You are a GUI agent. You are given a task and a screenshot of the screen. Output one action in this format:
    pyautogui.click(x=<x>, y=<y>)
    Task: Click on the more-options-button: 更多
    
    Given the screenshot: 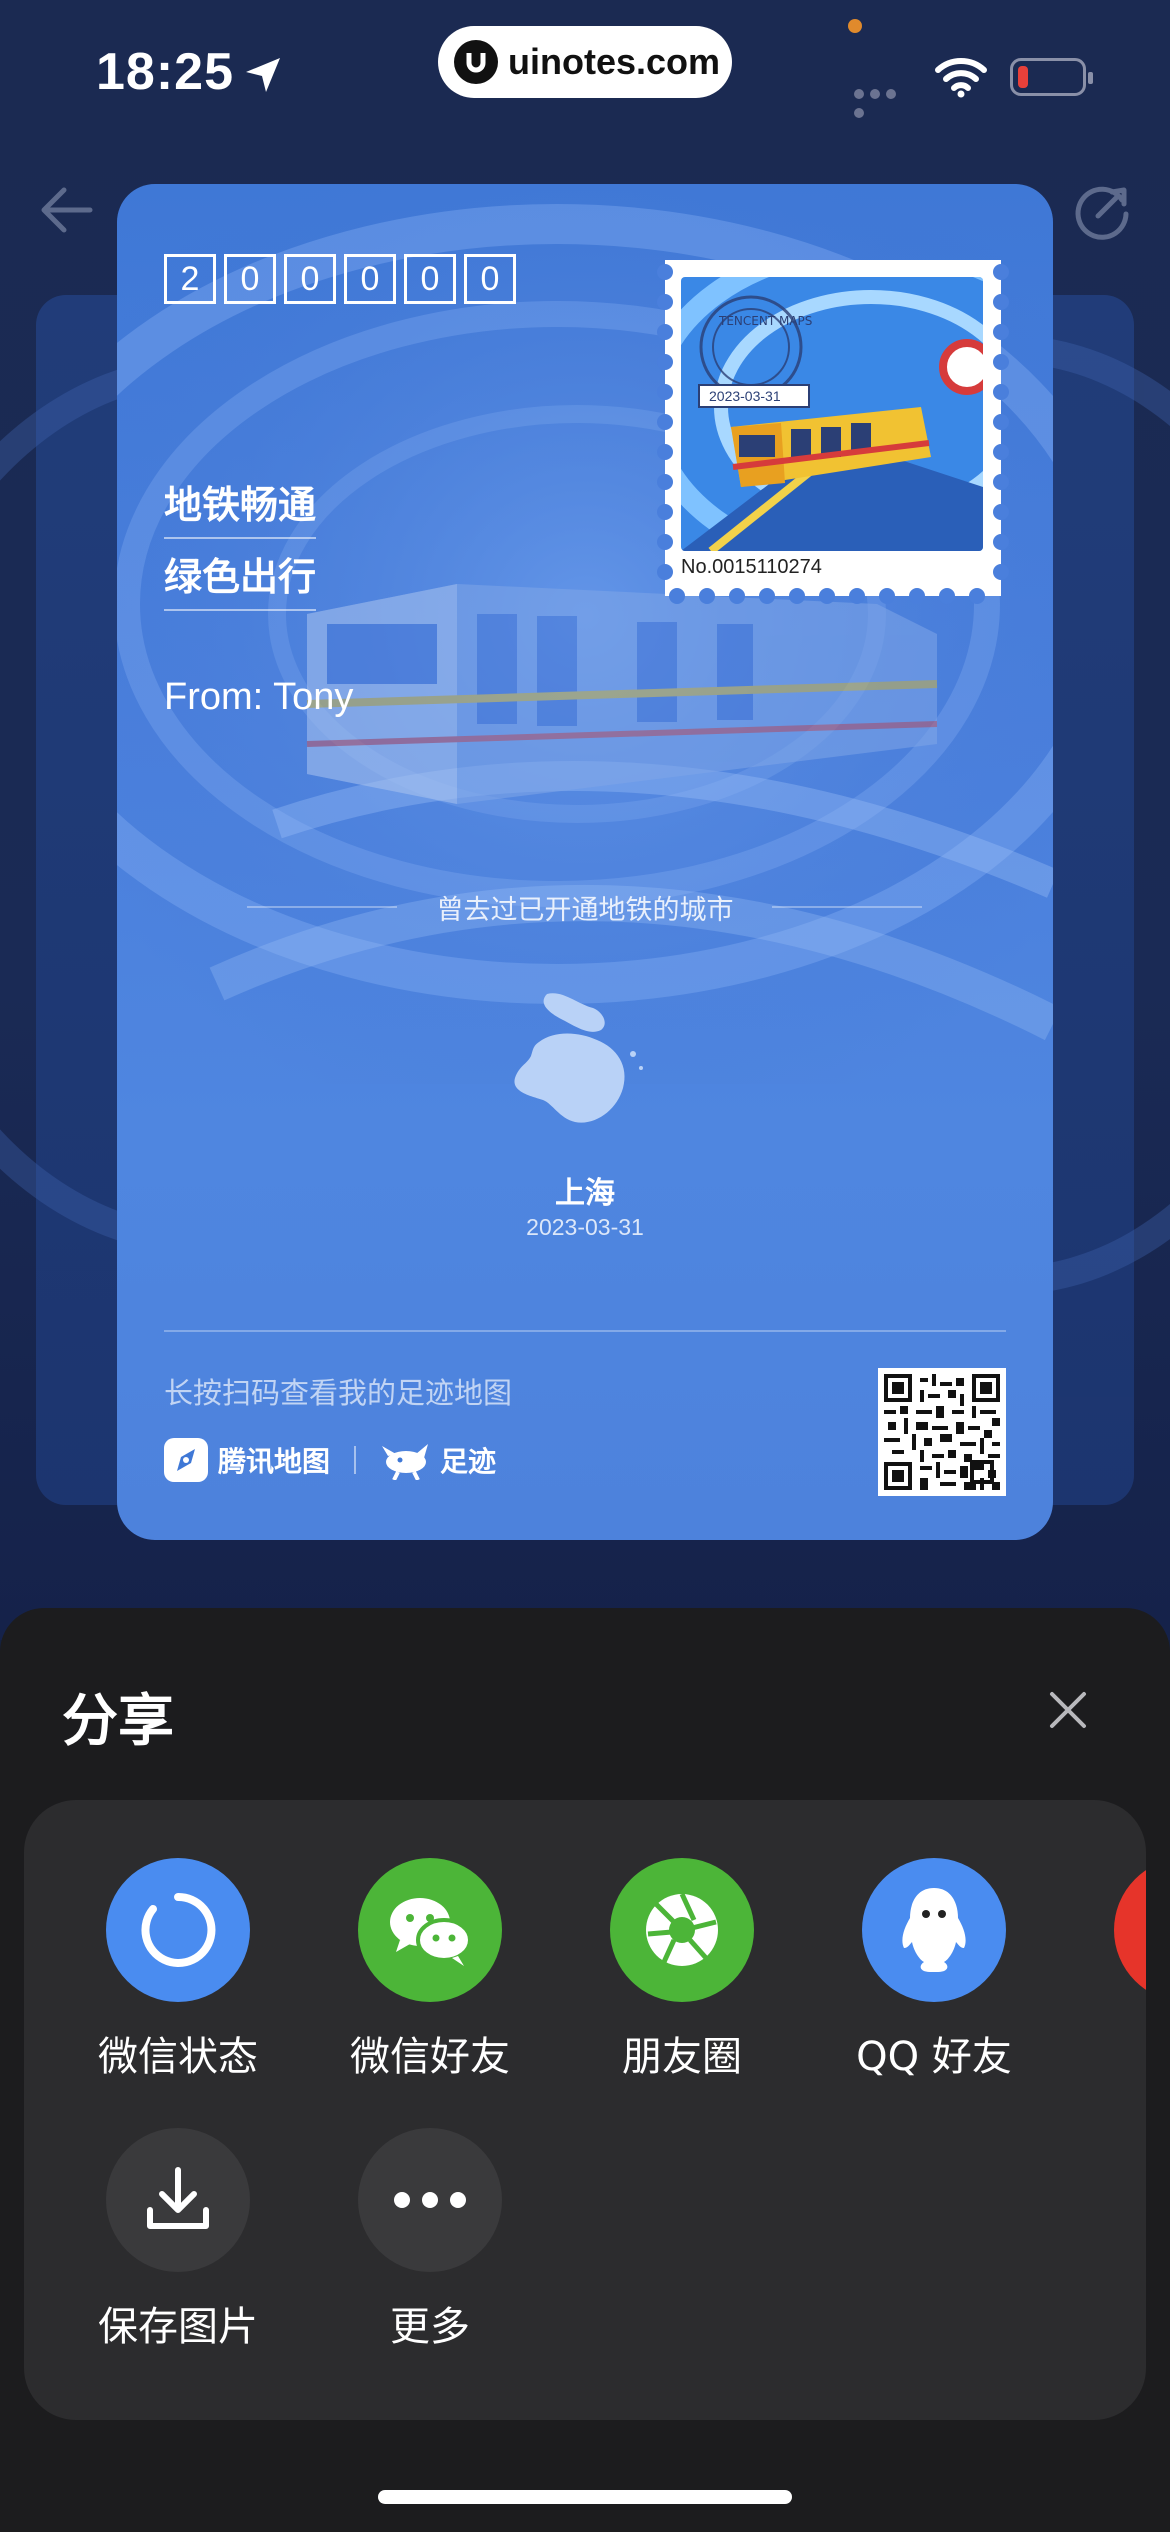 What is the action you would take?
    pyautogui.click(x=430, y=2240)
    